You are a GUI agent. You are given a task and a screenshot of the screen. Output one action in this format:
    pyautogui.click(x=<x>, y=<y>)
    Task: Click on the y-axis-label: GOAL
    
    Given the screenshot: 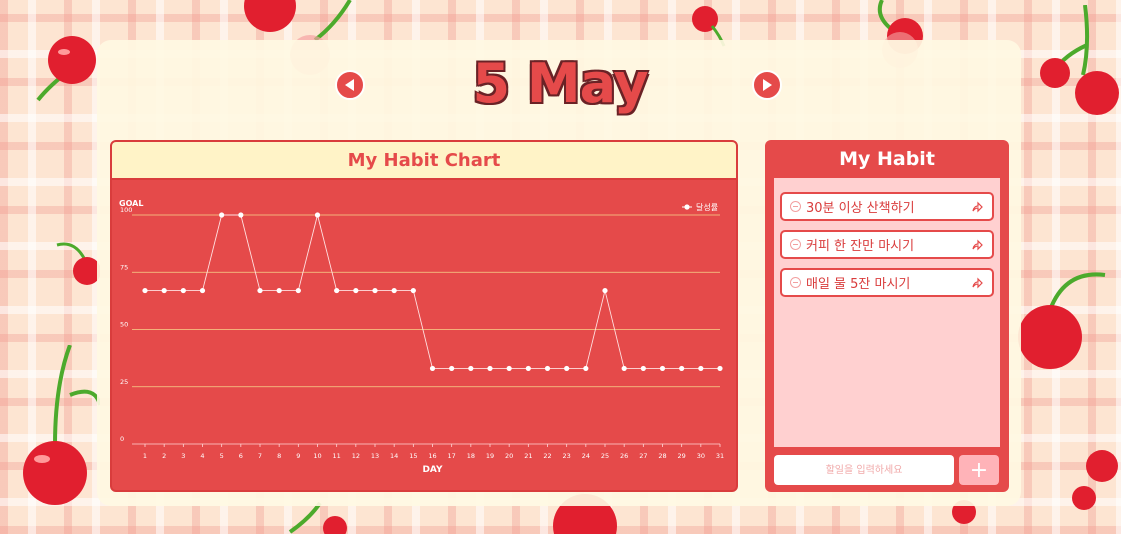 What is the action you would take?
    pyautogui.click(x=131, y=203)
    